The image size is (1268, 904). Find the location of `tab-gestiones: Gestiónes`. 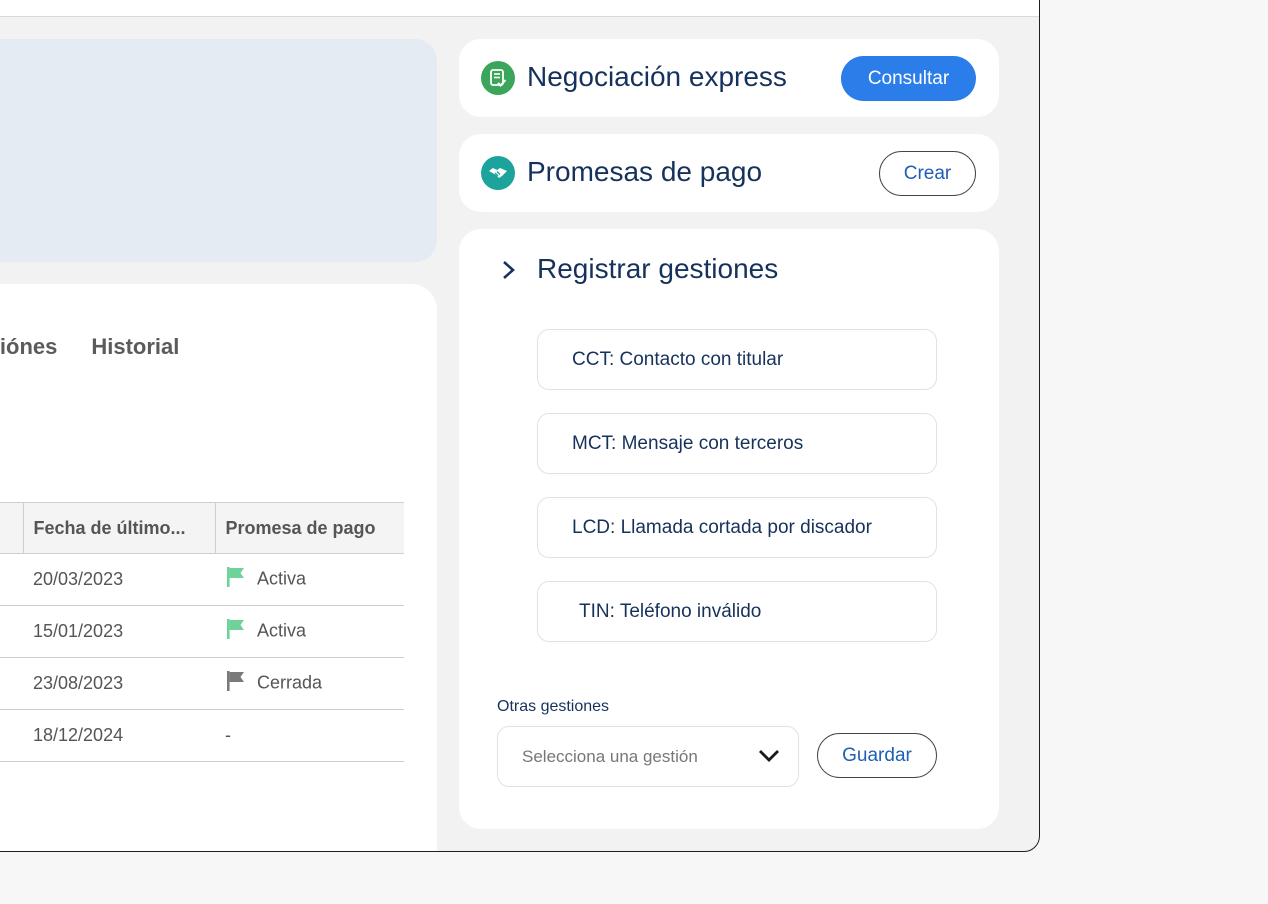

tab-gestiones: Gestiónes is located at coordinates (28, 347).